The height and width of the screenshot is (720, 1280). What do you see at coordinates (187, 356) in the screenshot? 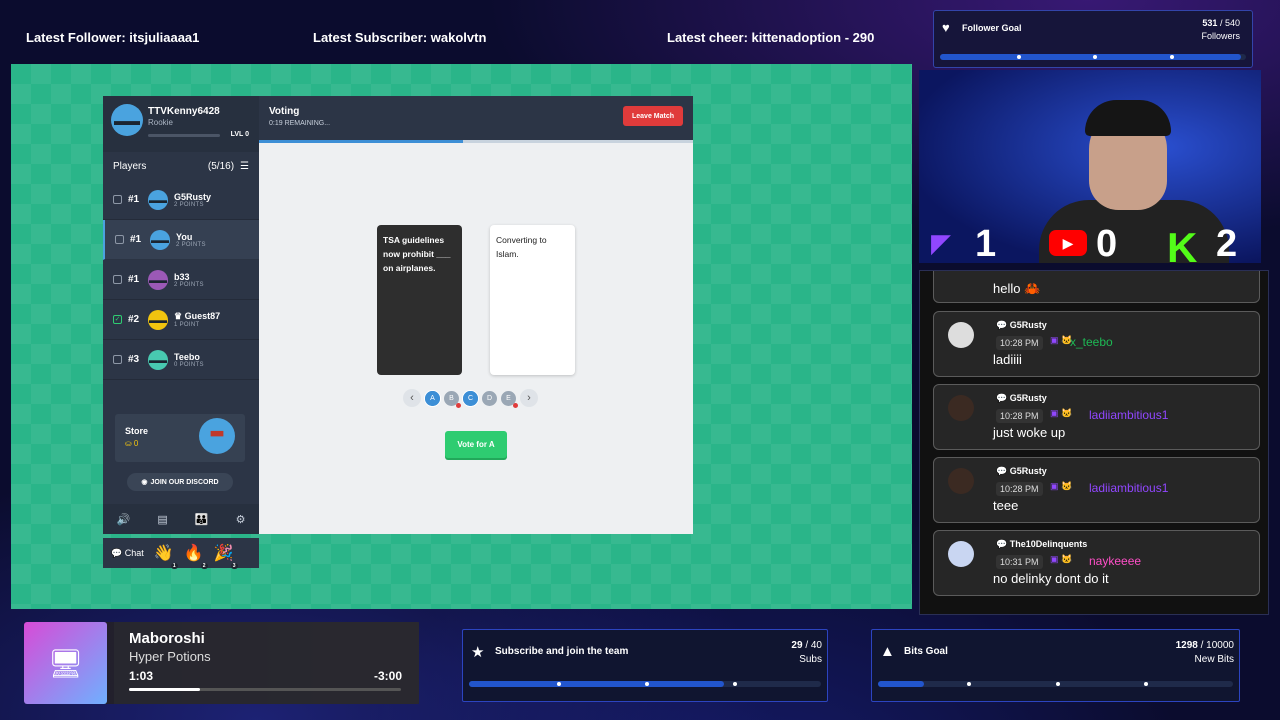
I see `player-name: Teebo` at bounding box center [187, 356].